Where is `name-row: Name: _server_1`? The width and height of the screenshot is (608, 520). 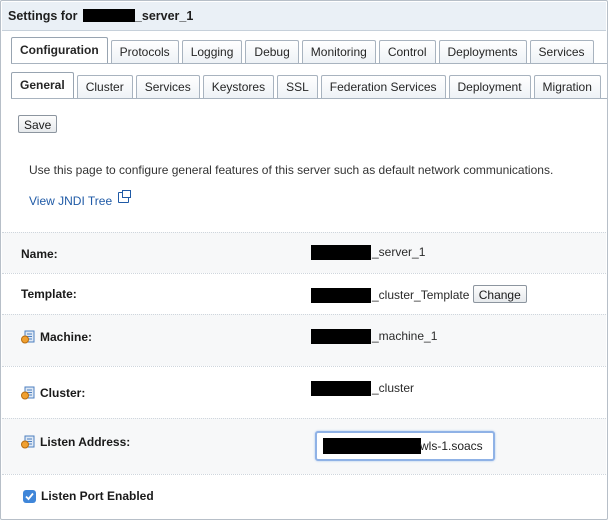
name-row: Name: _server_1 is located at coordinates (304, 253).